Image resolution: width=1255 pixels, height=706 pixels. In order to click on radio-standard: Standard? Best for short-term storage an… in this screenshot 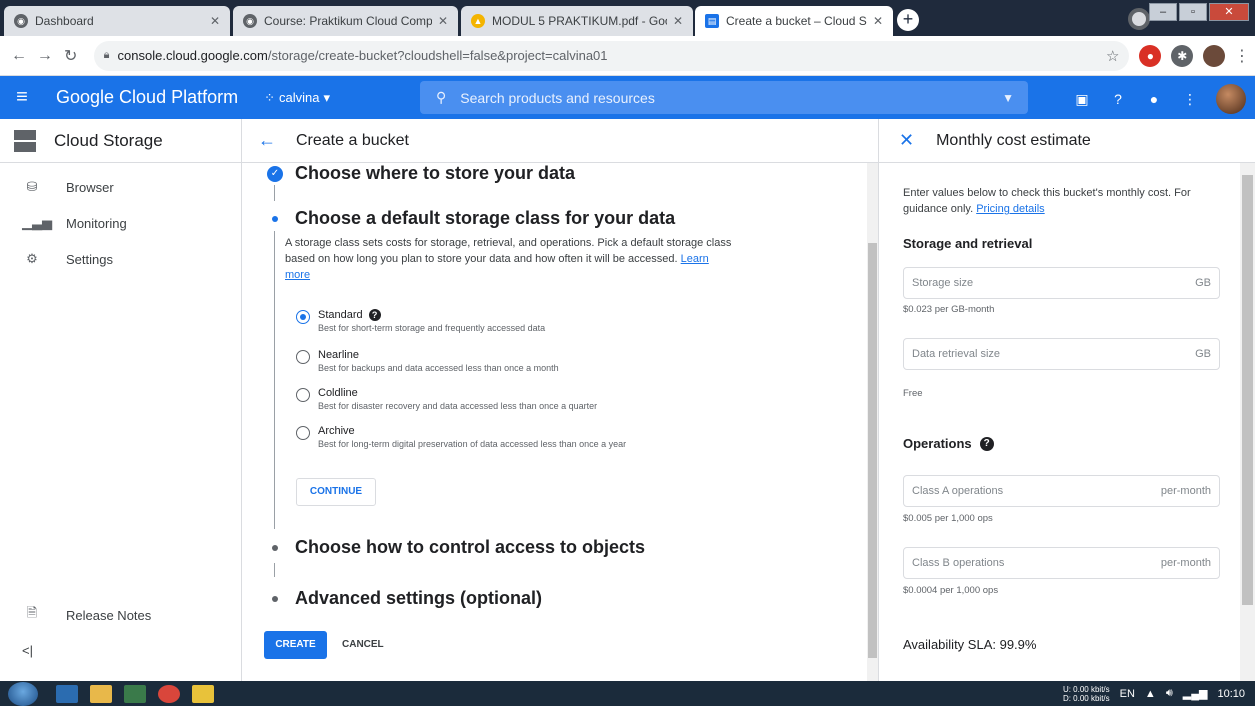, I will do `click(420, 321)`.